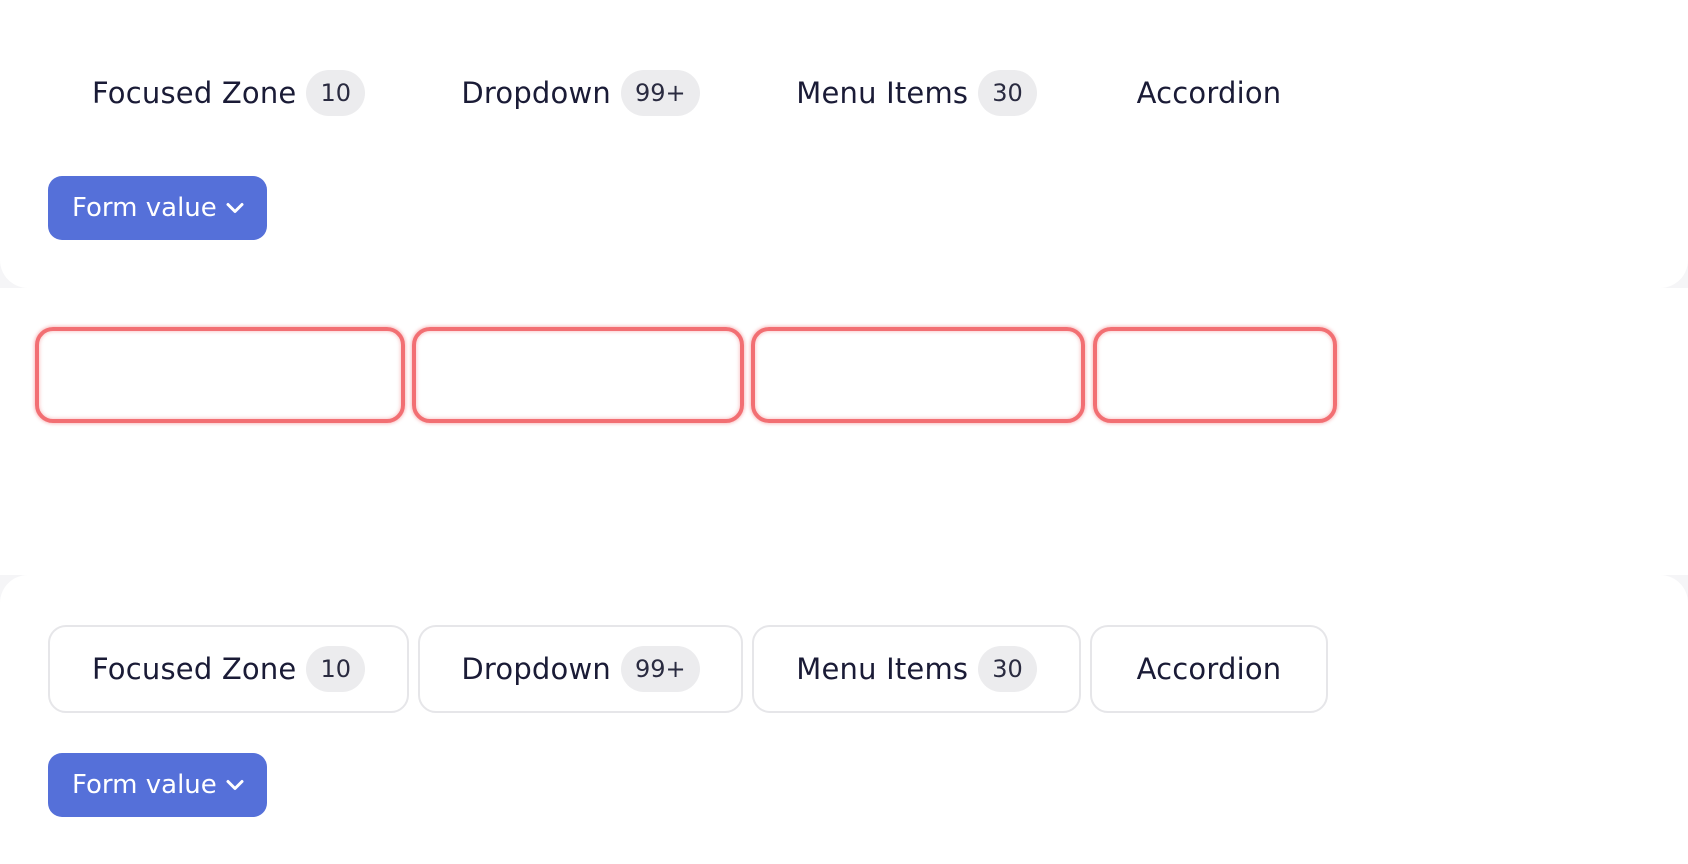 The height and width of the screenshot is (864, 1688). I want to click on focus-outline-accordion, so click(1215, 375).